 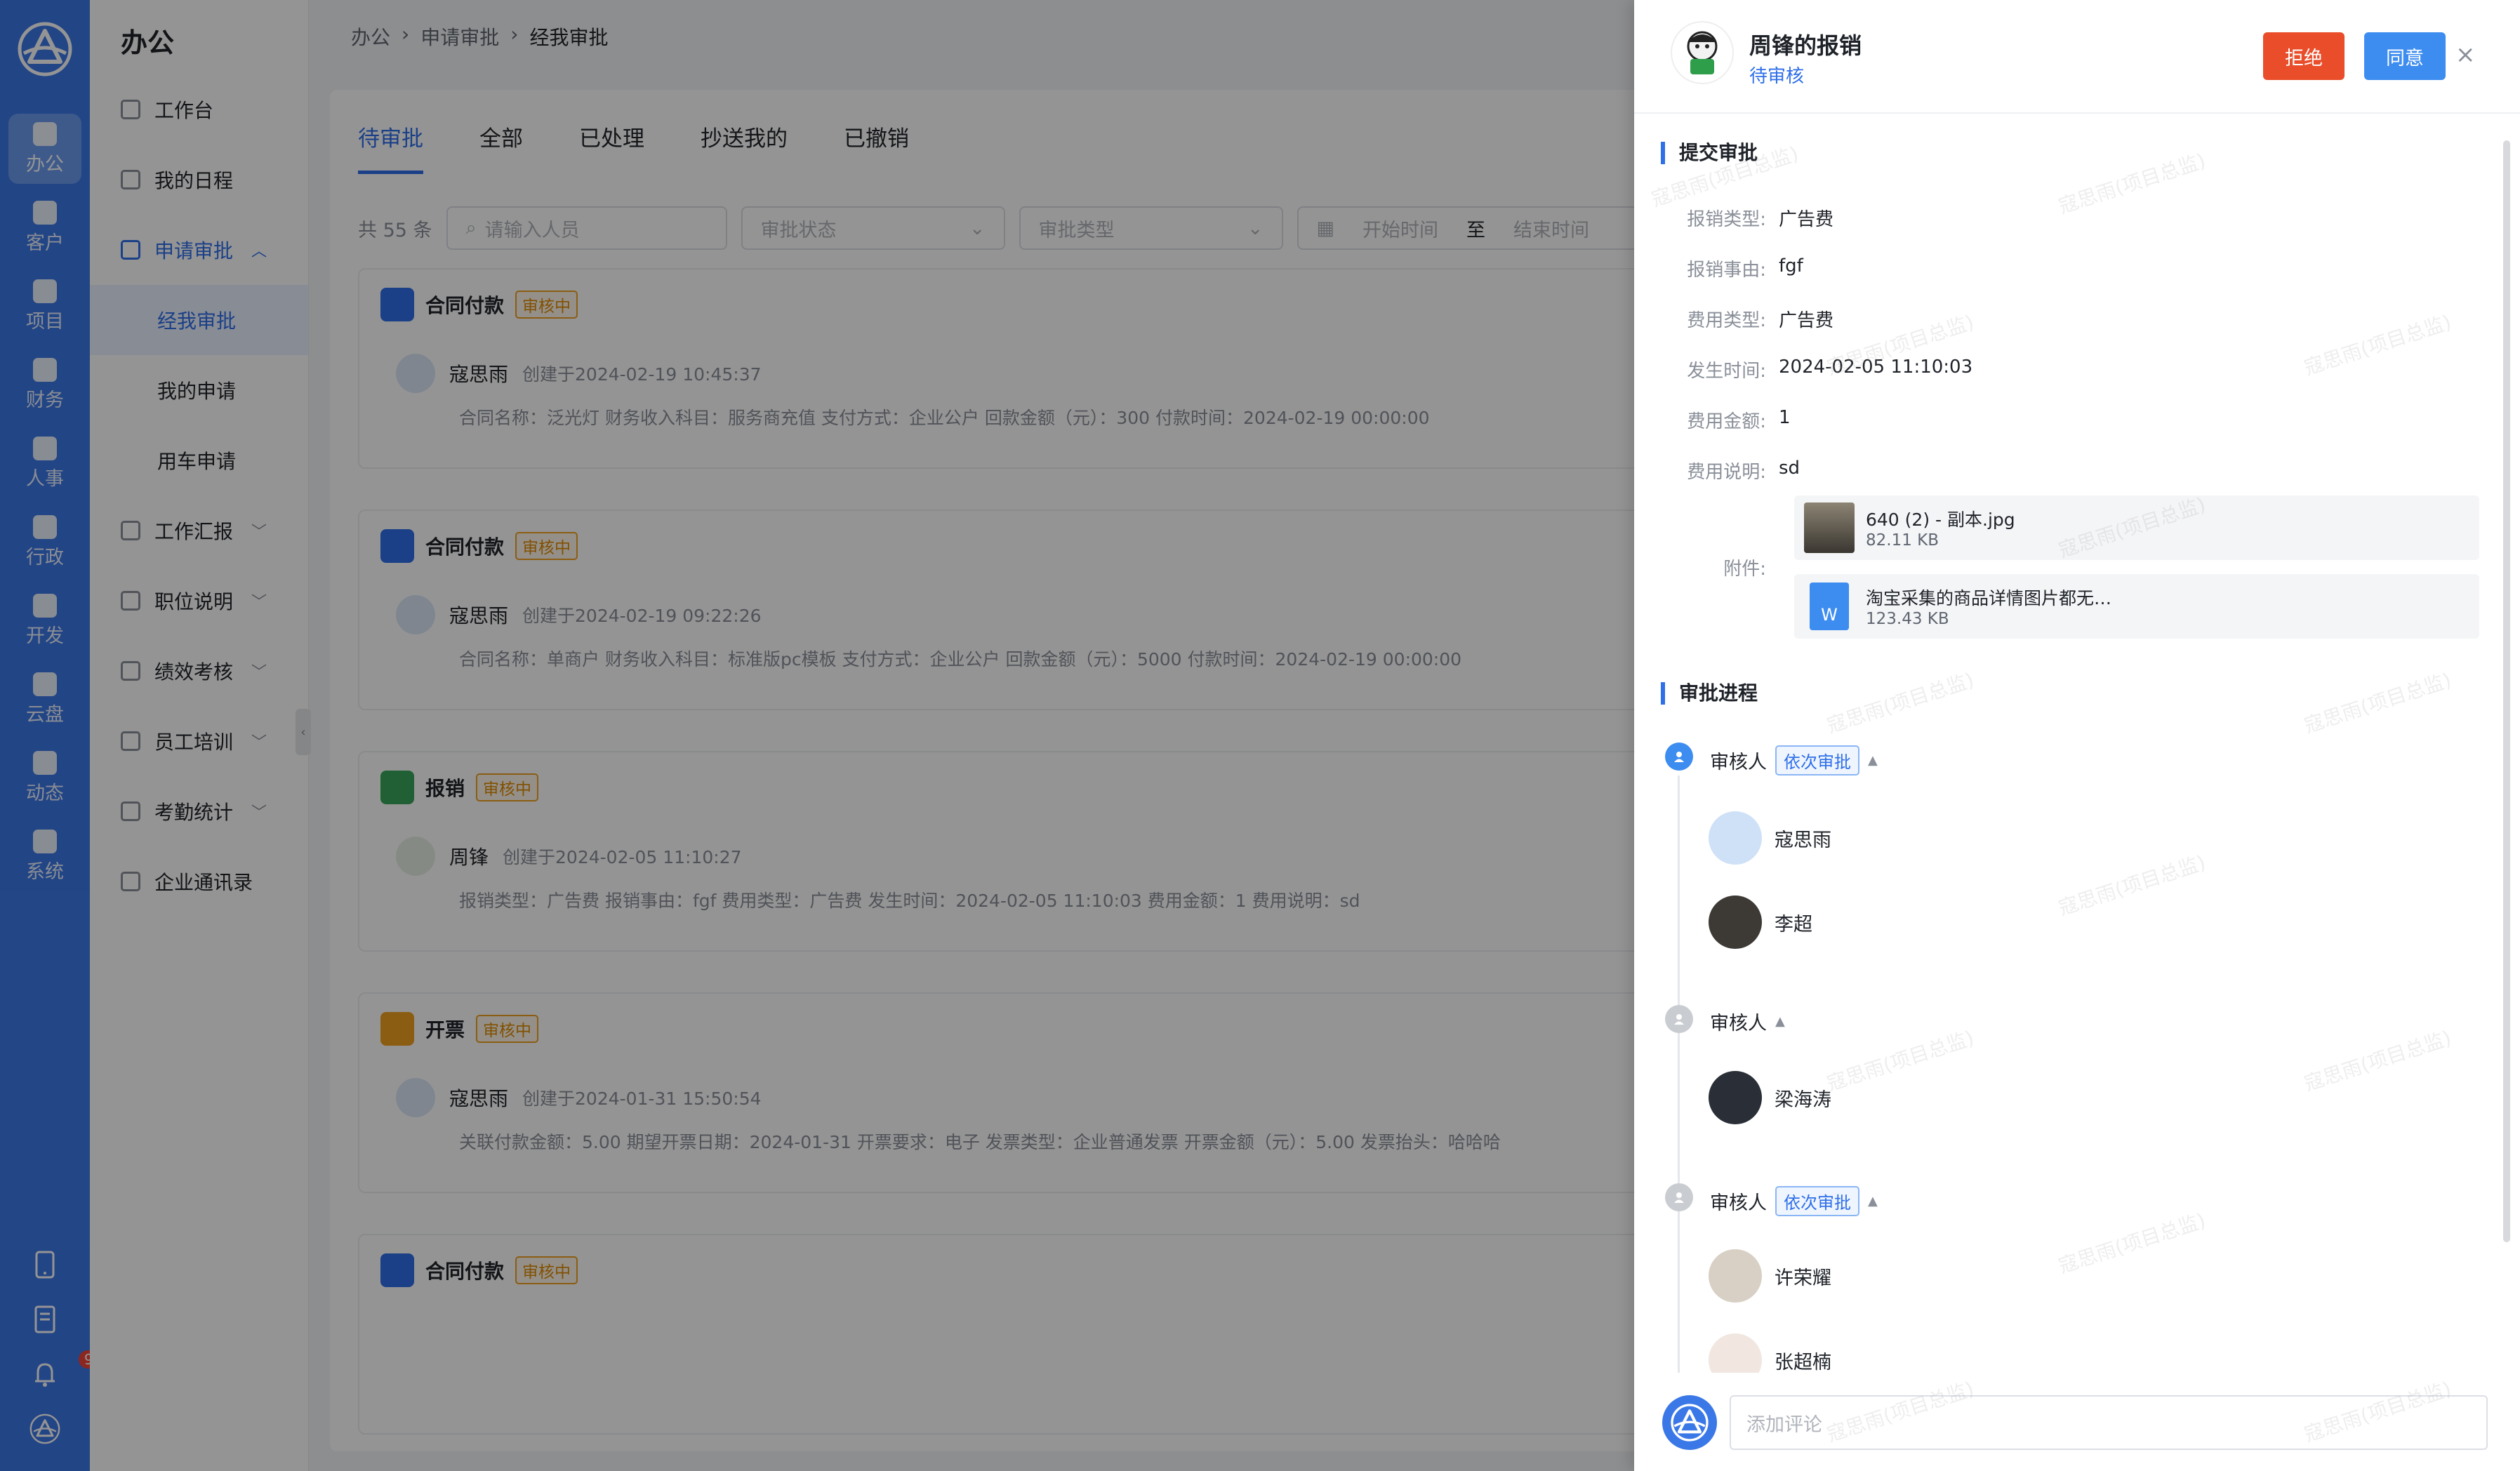 I want to click on field-label: 附件:, so click(x=1744, y=569).